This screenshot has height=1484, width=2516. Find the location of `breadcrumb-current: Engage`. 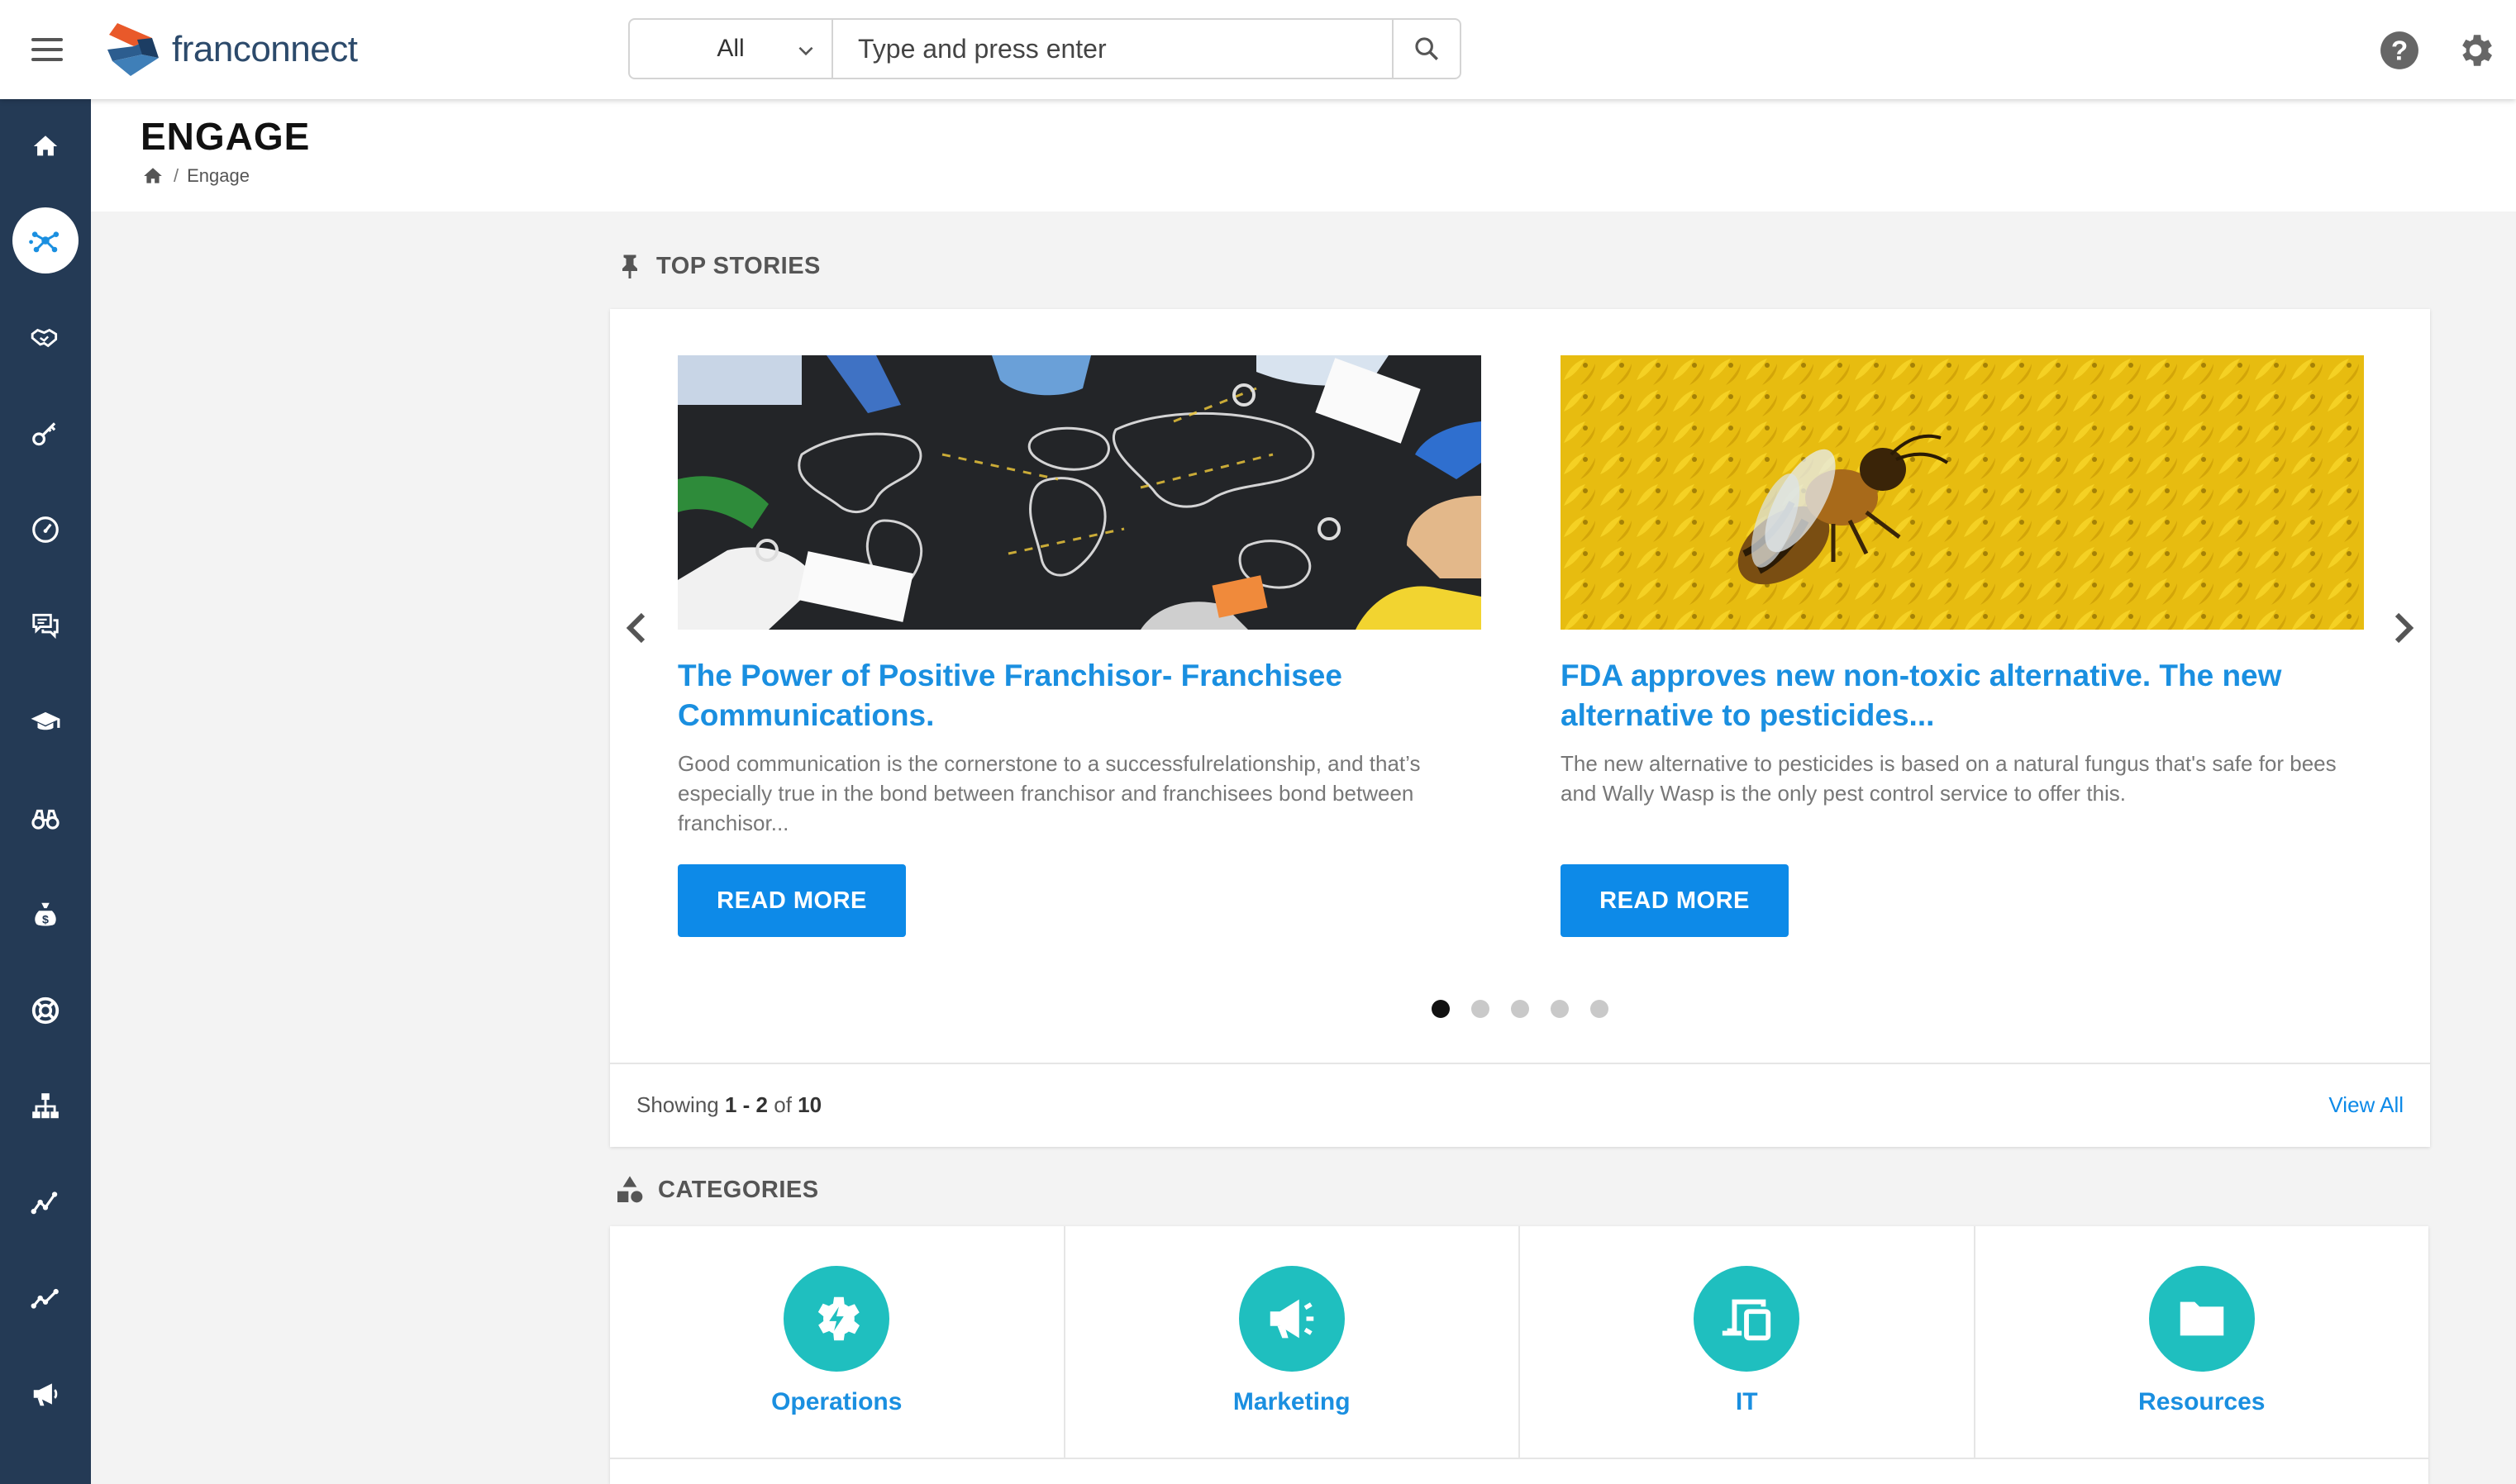

breadcrumb-current: Engage is located at coordinates (218, 175).